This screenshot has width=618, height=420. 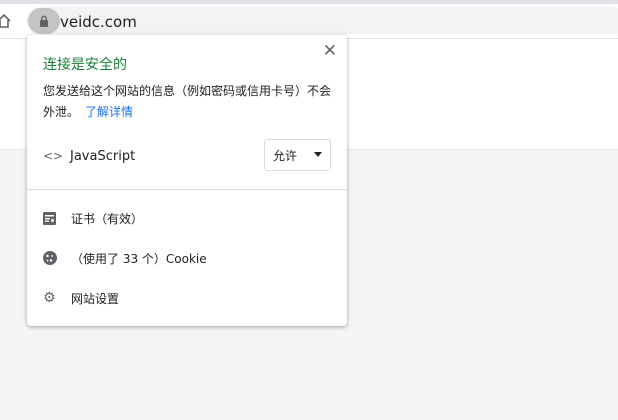 I want to click on connection-description: 您发送给这个网站的信息（例如密码或信用卡号）不会外泄。 了解详情, so click(x=190, y=102).